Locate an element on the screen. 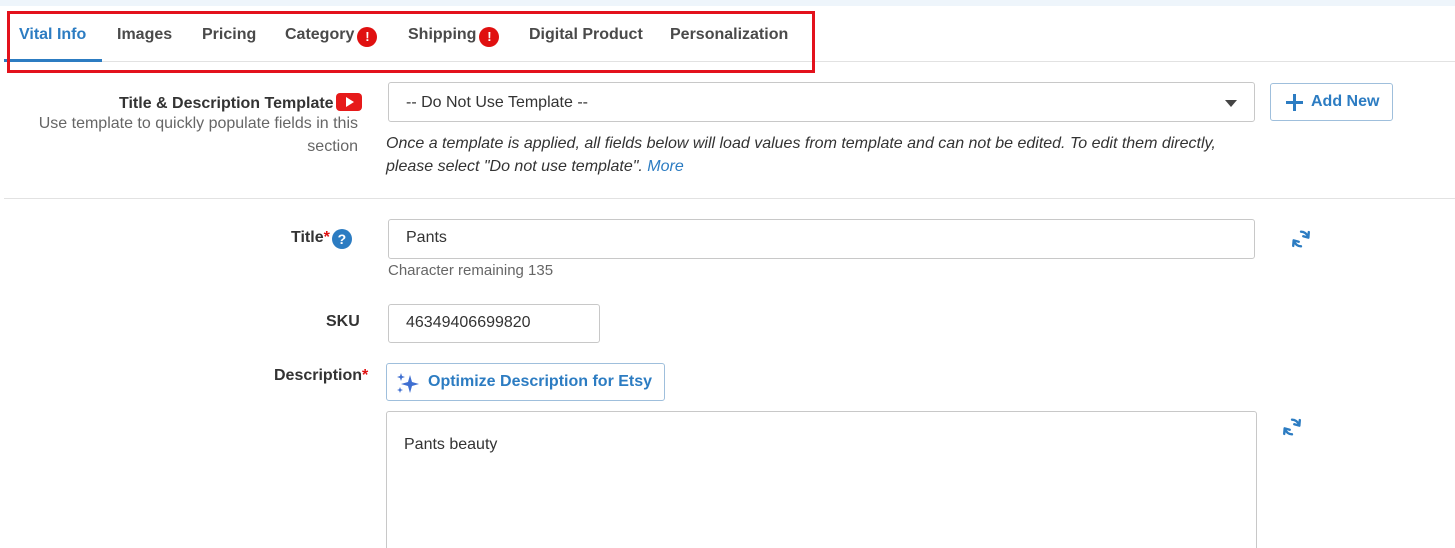  sku-input: 46349406699820 is located at coordinates (494, 323).